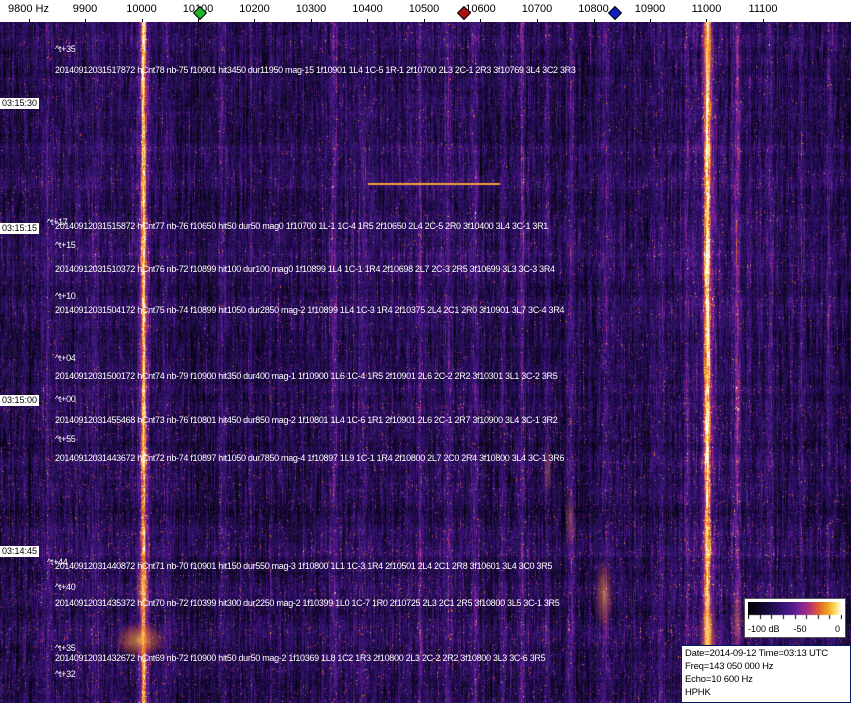  I want to click on colormap-gradient-bar, so click(795, 611).